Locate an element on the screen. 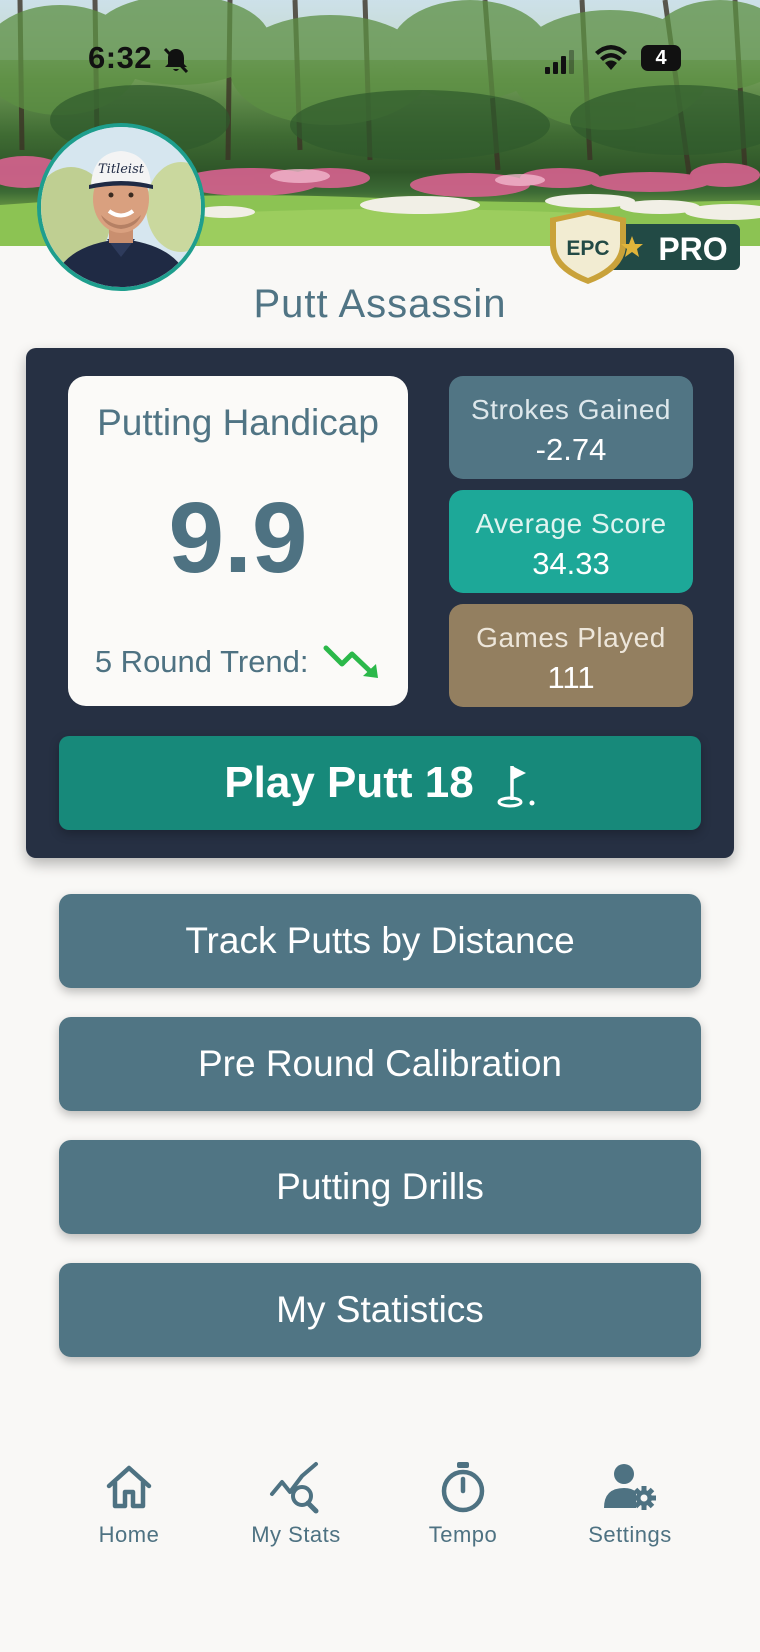  strokes-gained-tile: Strokes Gained -2.74 is located at coordinates (571, 427).